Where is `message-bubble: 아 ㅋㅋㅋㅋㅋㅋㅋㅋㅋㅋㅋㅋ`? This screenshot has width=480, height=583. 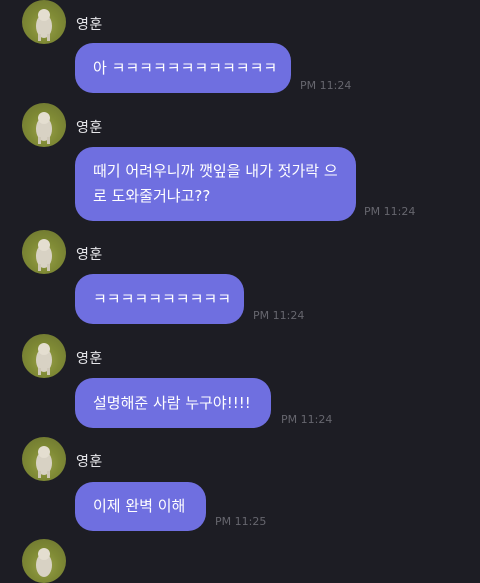
message-bubble: 아 ㅋㅋㅋㅋㅋㅋㅋㅋㅋㅋㅋㅋ is located at coordinates (183, 68).